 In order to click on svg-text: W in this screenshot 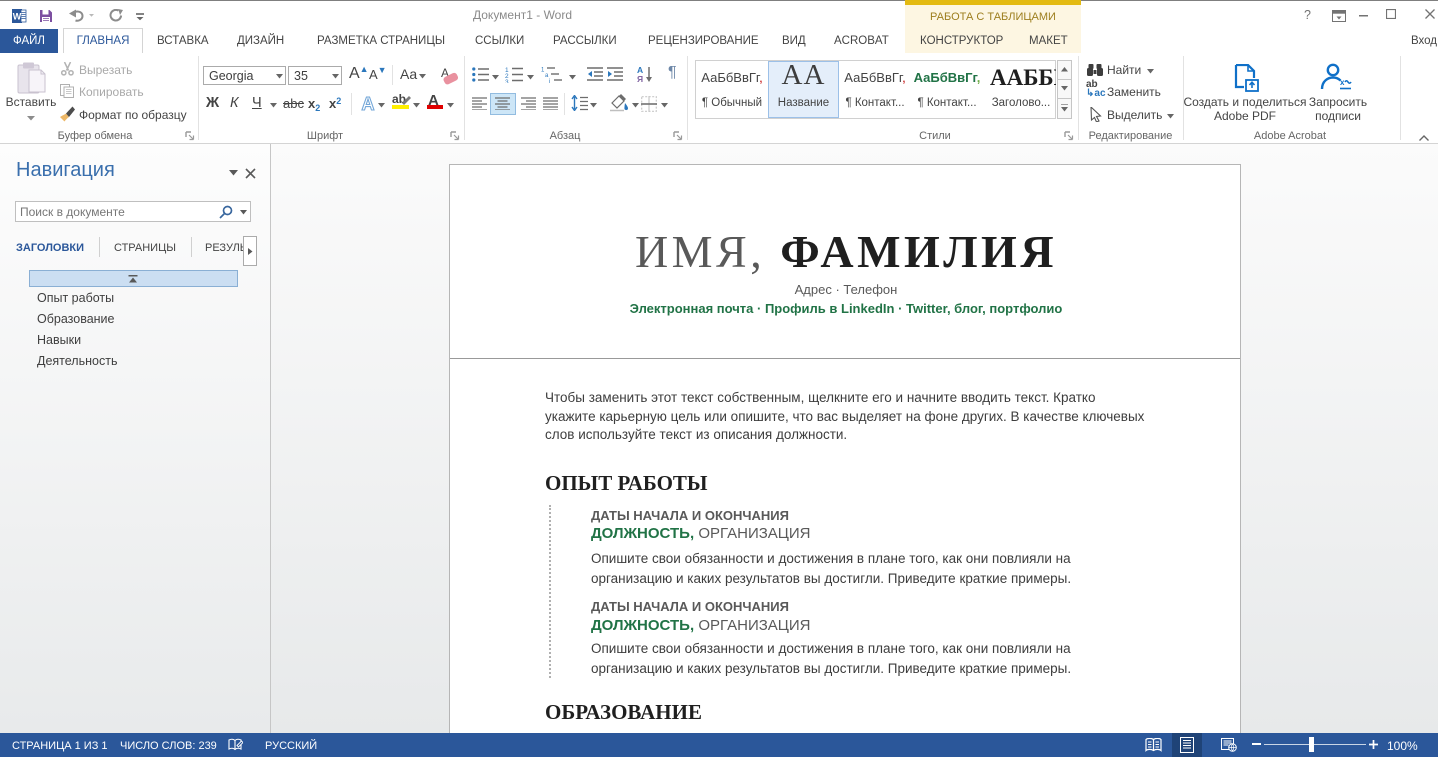, I will do `click(17, 17)`.